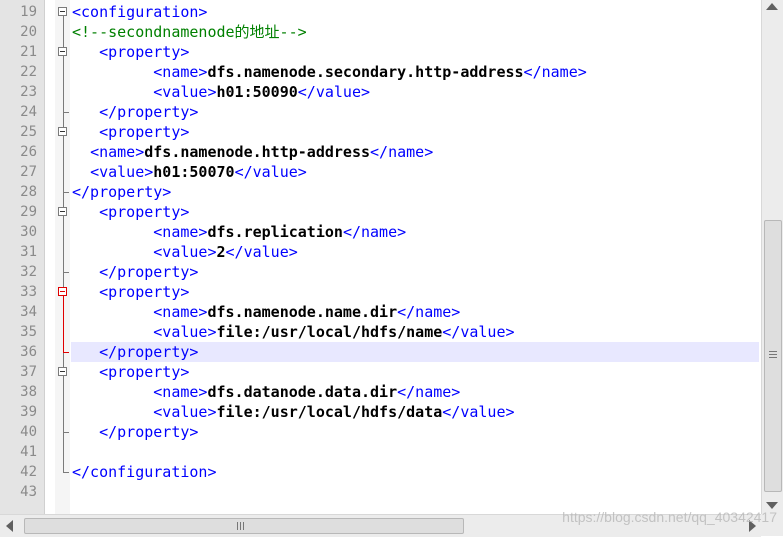 The width and height of the screenshot is (783, 537). Describe the element at coordinates (28, 432) in the screenshot. I see `line-number: 40` at that location.